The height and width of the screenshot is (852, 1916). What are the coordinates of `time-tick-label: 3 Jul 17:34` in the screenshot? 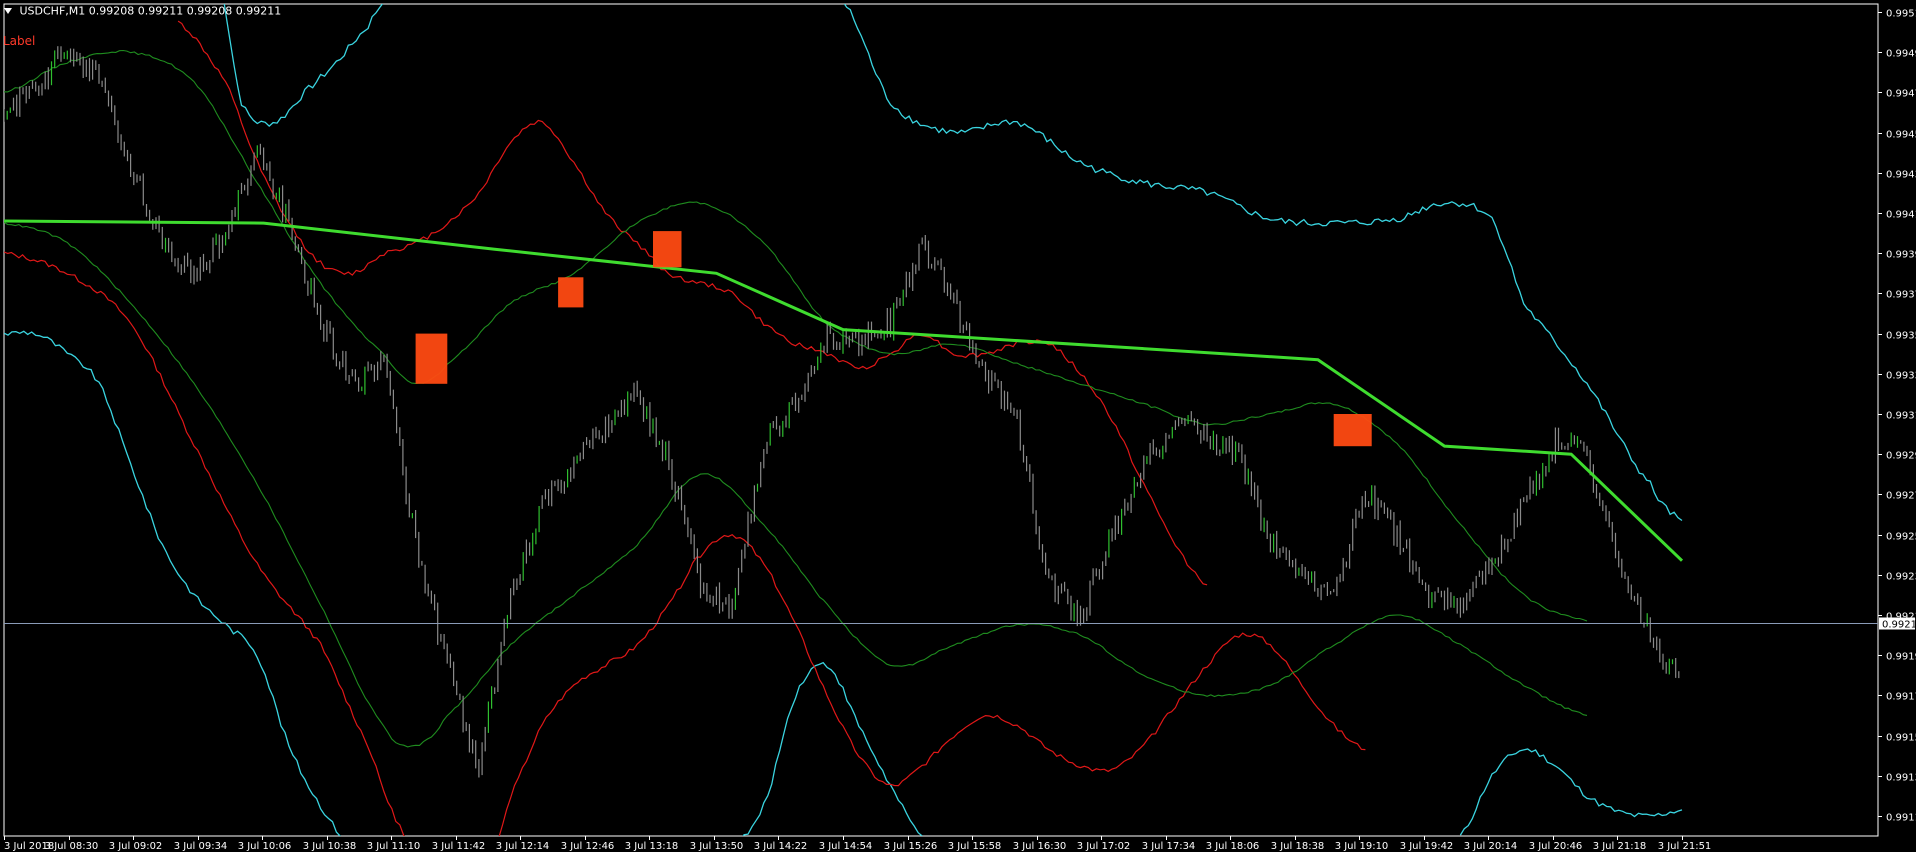 It's located at (1169, 846).